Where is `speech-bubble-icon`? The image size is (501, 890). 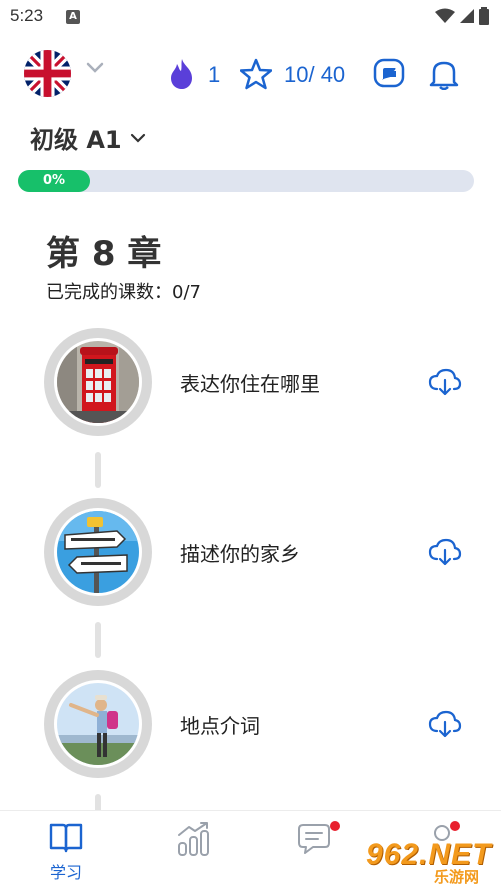
speech-bubble-icon is located at coordinates (389, 74).